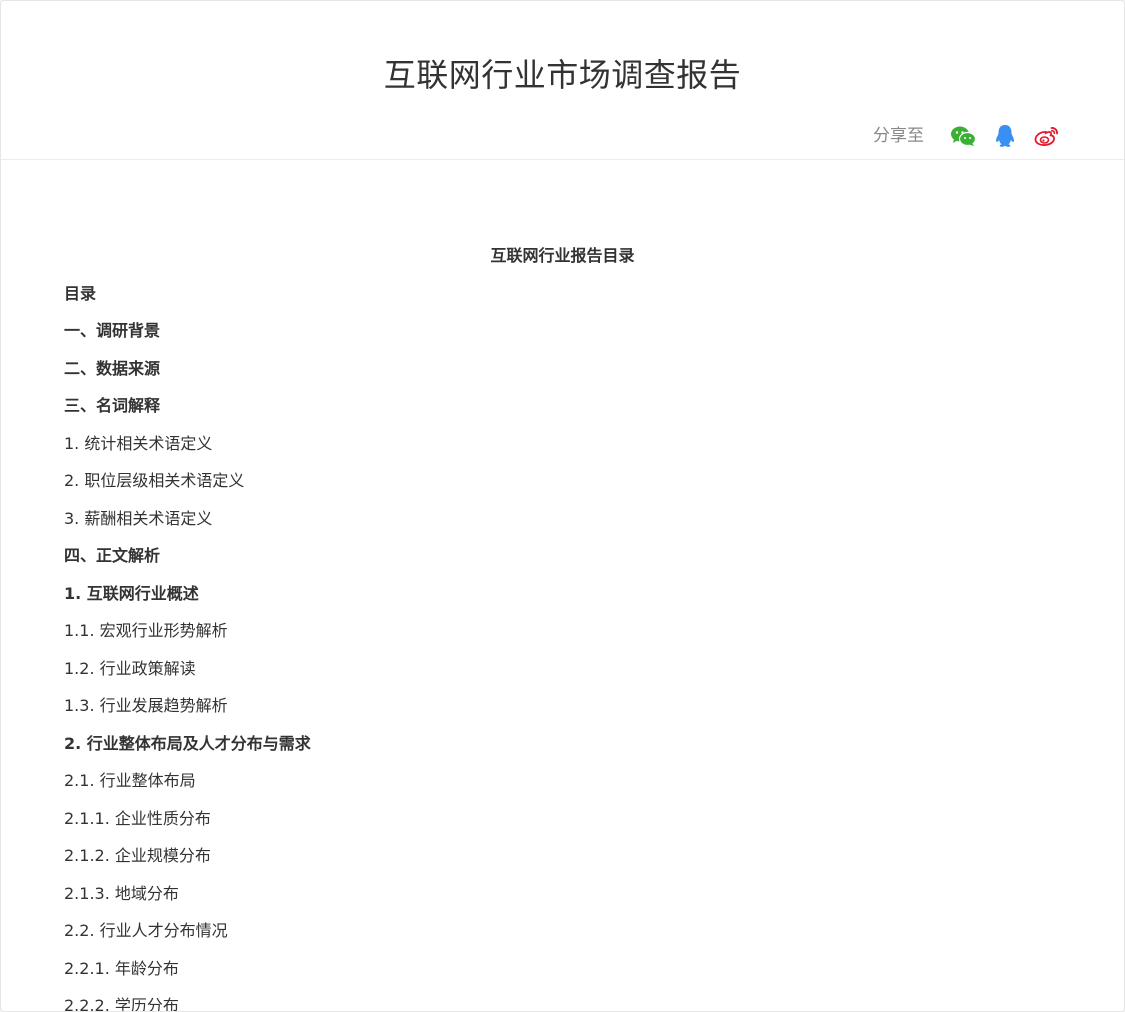  I want to click on toc-item: 二、数据来源, so click(562, 369).